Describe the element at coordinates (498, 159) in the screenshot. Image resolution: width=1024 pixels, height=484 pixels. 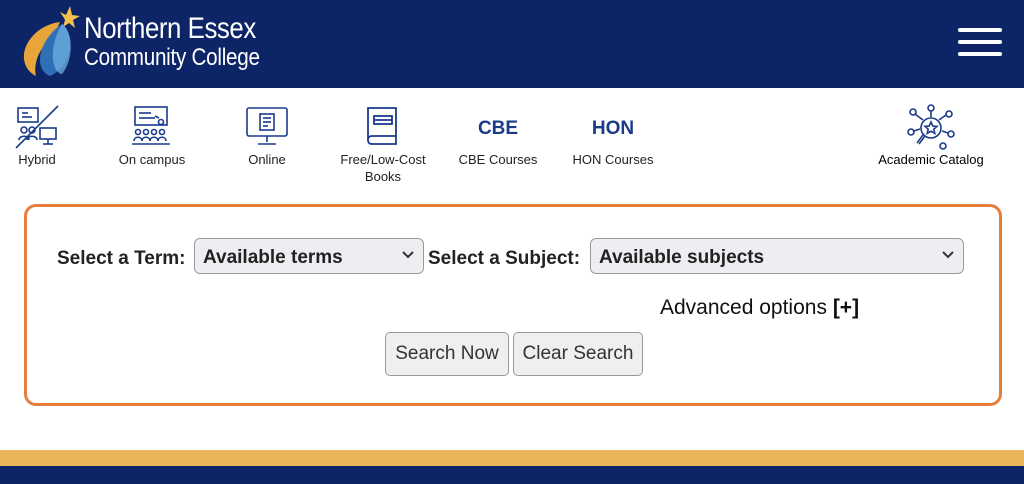
I see `mode-label-cbe: CBE Courses` at that location.